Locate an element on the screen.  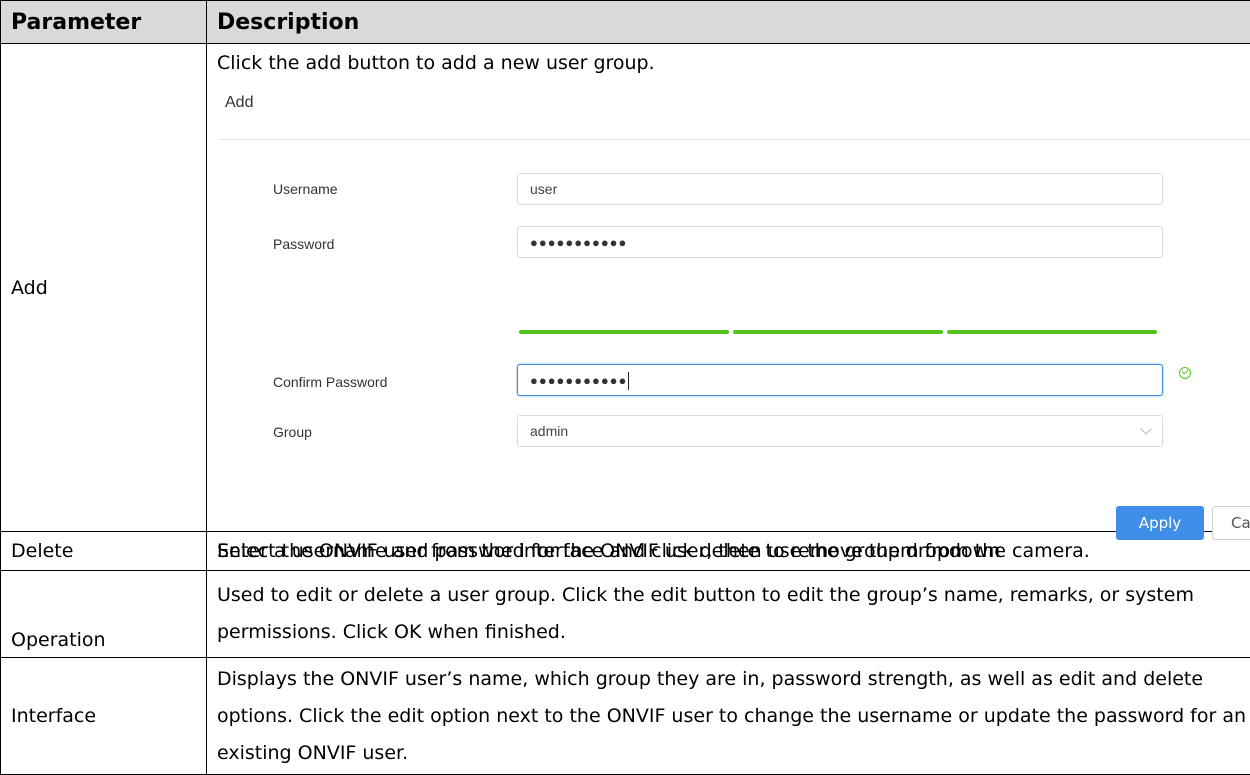
password-label: Password is located at coordinates (303, 244).